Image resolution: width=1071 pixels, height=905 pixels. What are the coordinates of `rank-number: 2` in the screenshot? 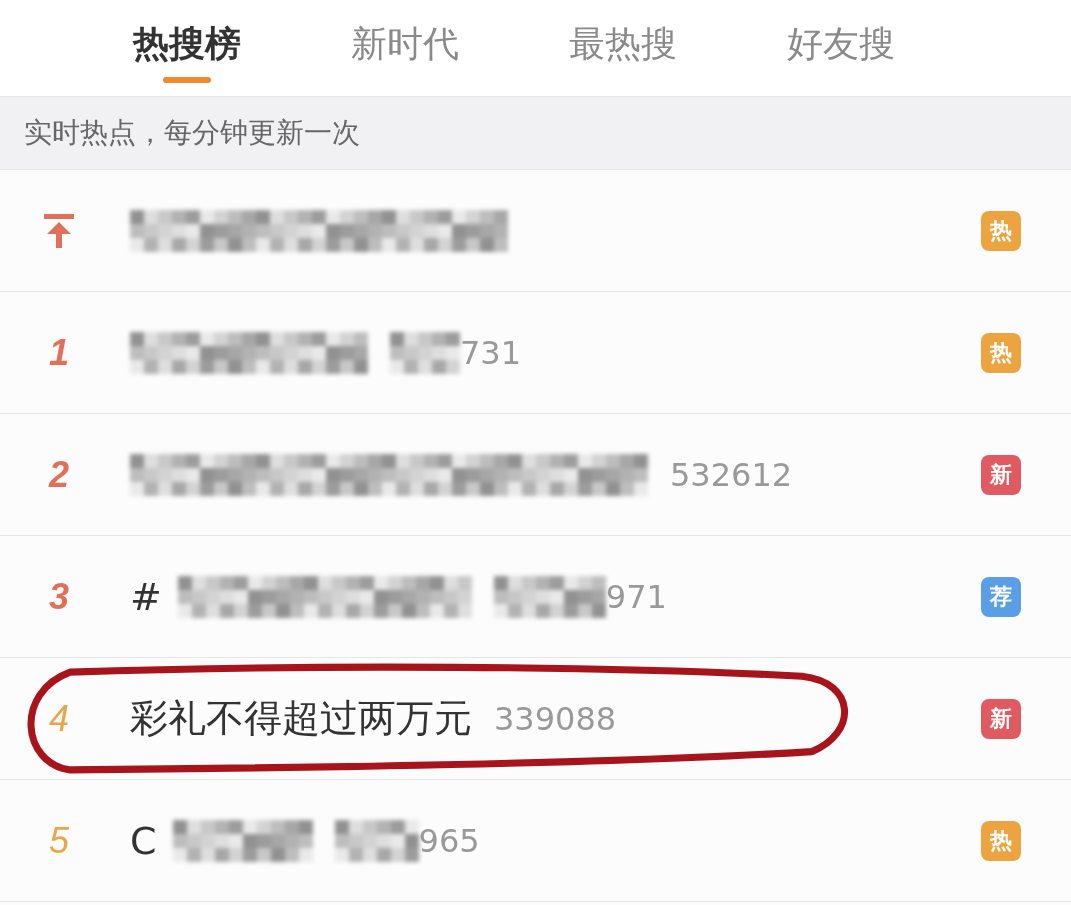 It's located at (59, 474).